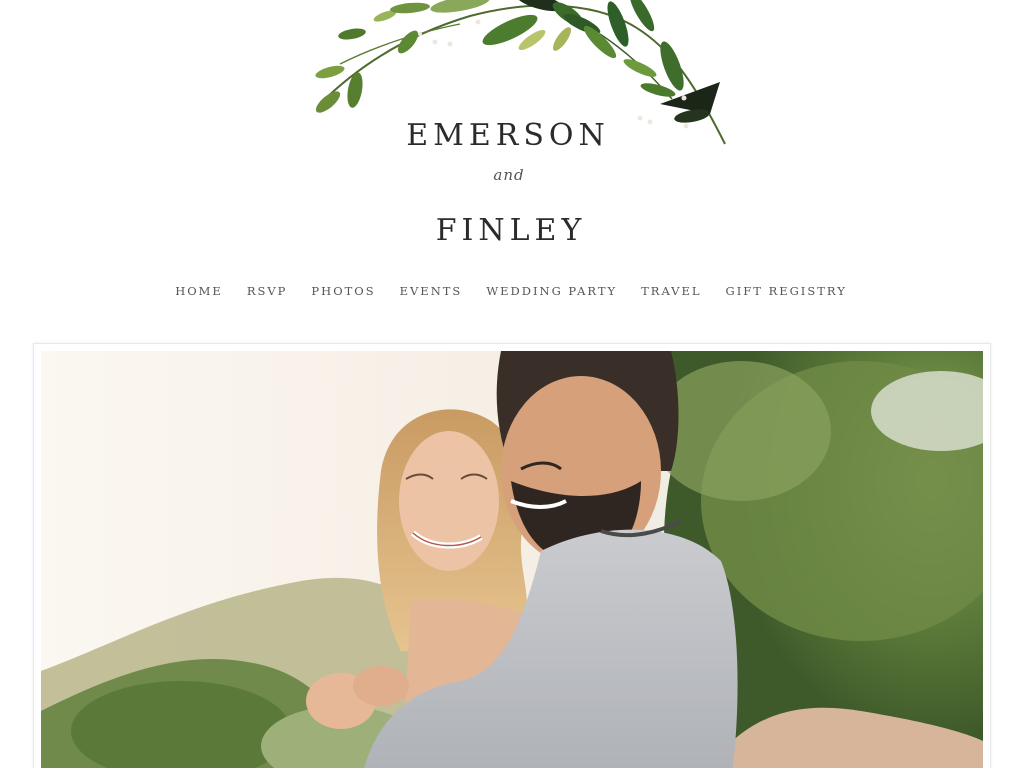  Describe the element at coordinates (199, 291) in the screenshot. I see `nav-item-home: HOME` at that location.